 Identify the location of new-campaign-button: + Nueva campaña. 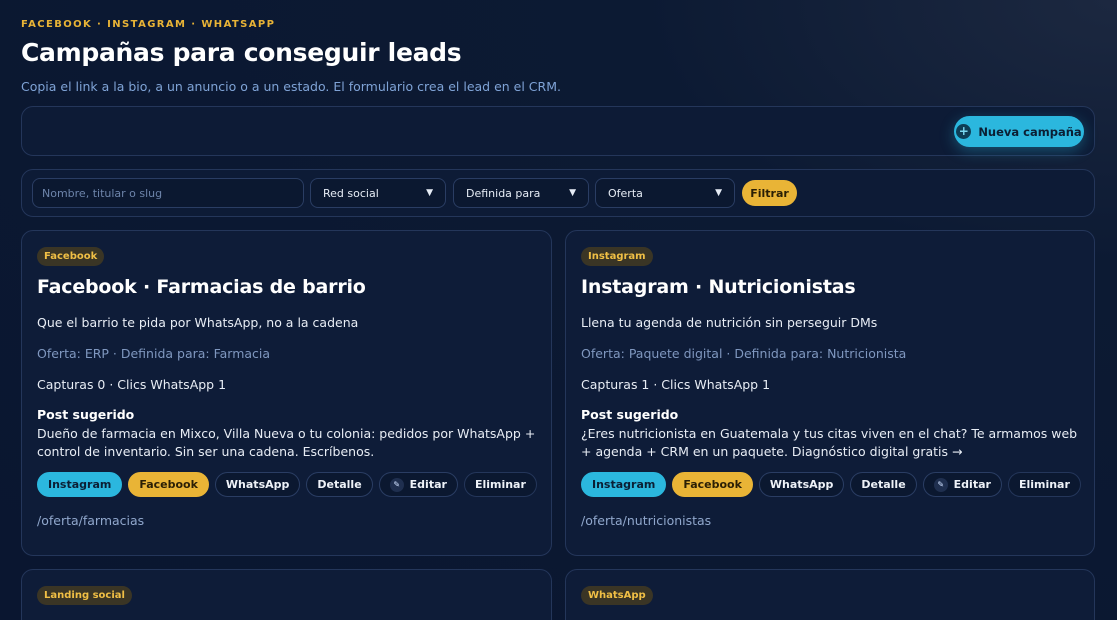
(1019, 131).